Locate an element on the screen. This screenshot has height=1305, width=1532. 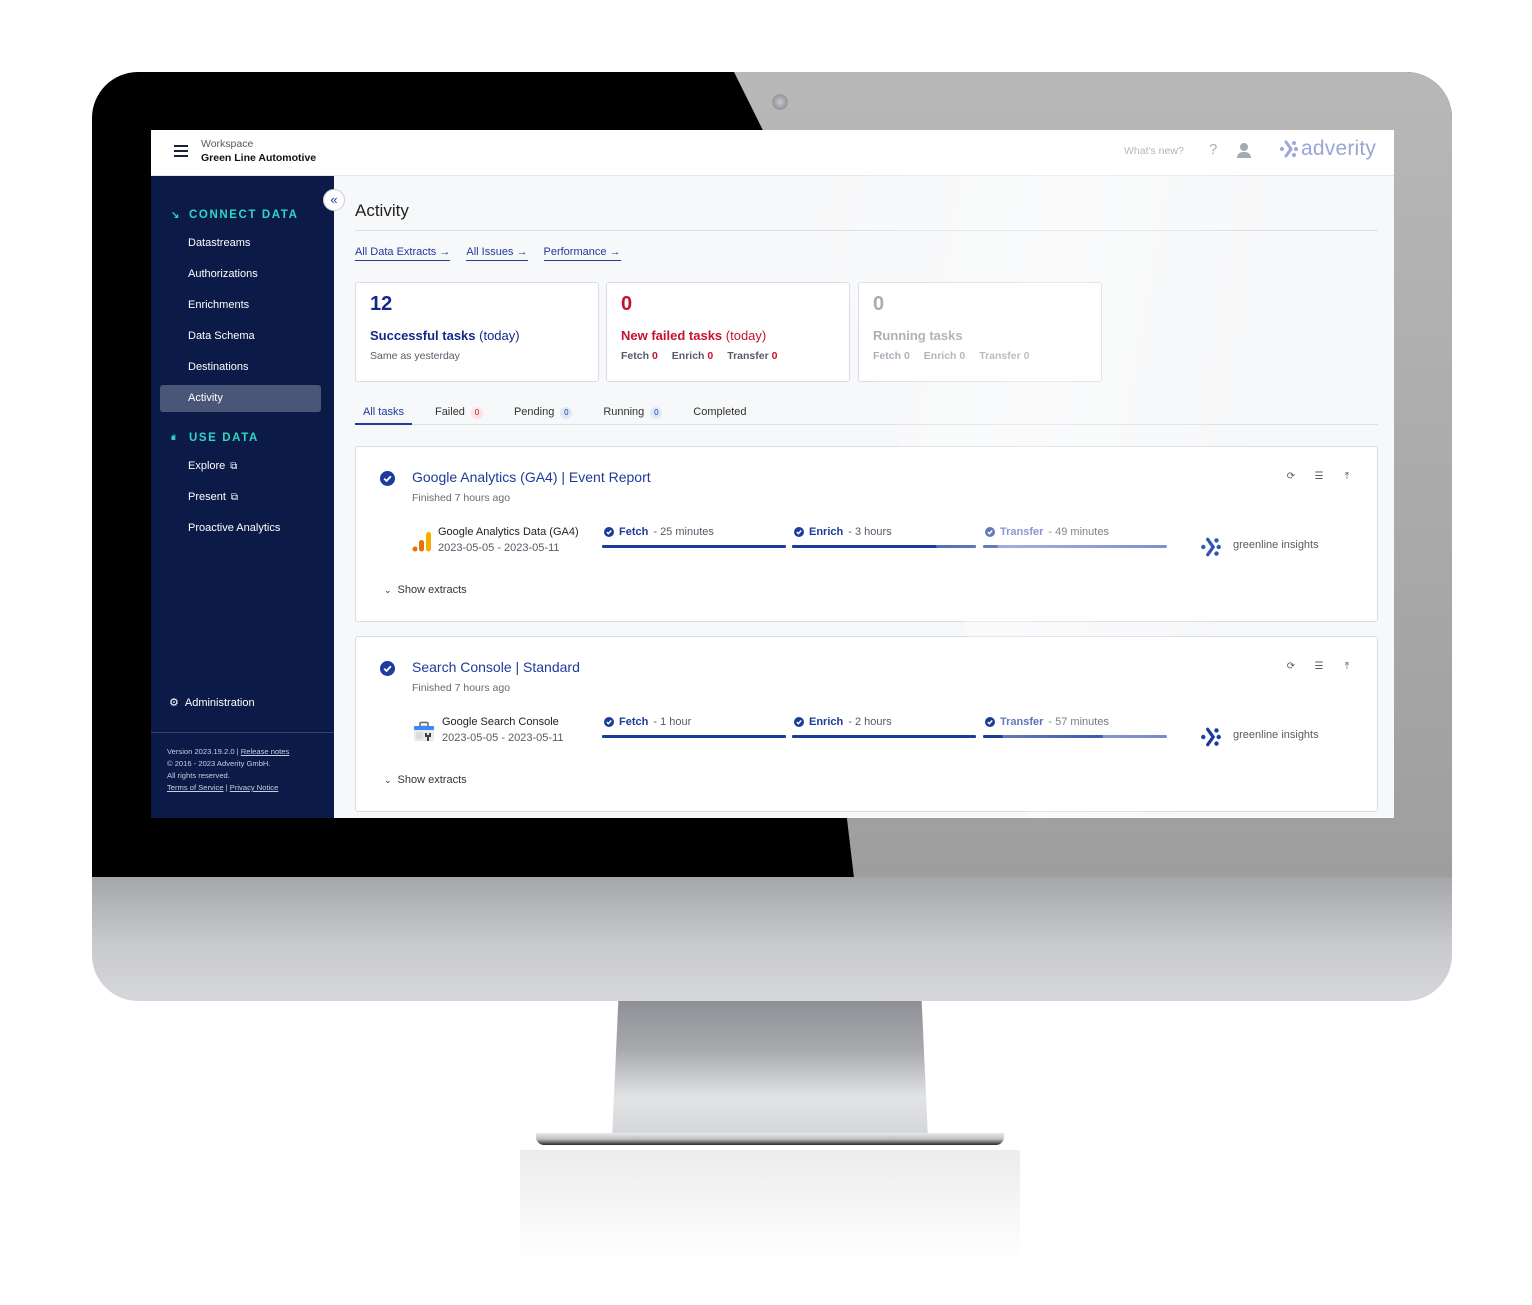
section-connect-data: ↘ CONNECT DATA is located at coordinates (235, 215).